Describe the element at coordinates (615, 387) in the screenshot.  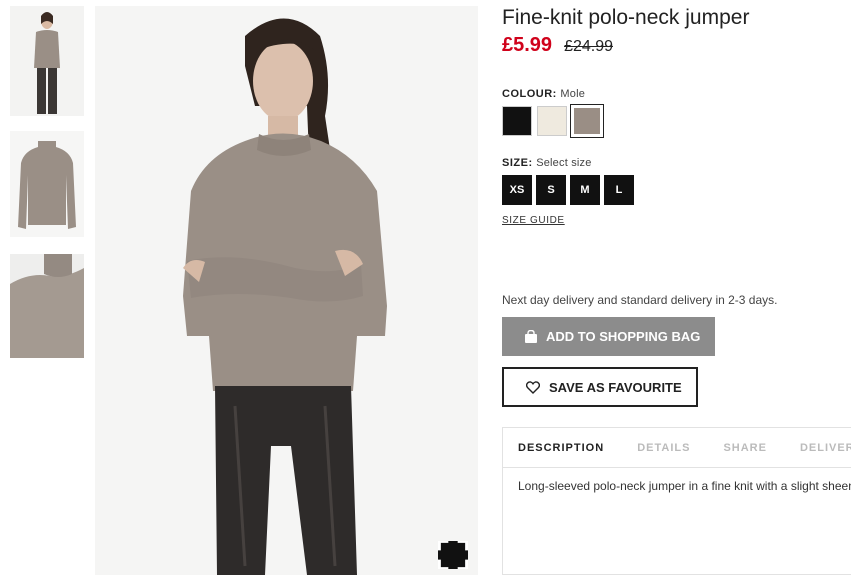
I see `save-favourite-label: SAVE AS FAVOURITE` at that location.